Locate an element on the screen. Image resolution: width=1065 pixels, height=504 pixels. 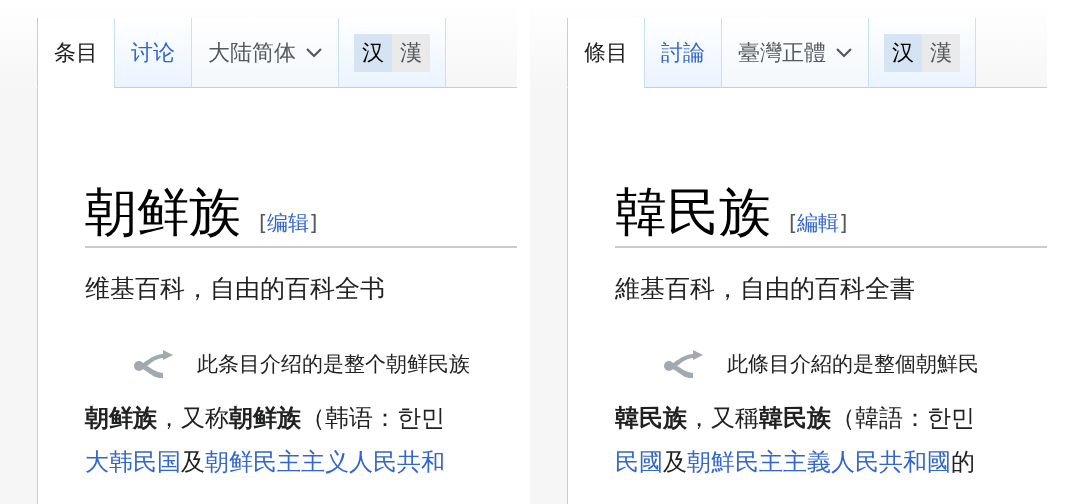
tab: 條目 is located at coordinates (605, 53).